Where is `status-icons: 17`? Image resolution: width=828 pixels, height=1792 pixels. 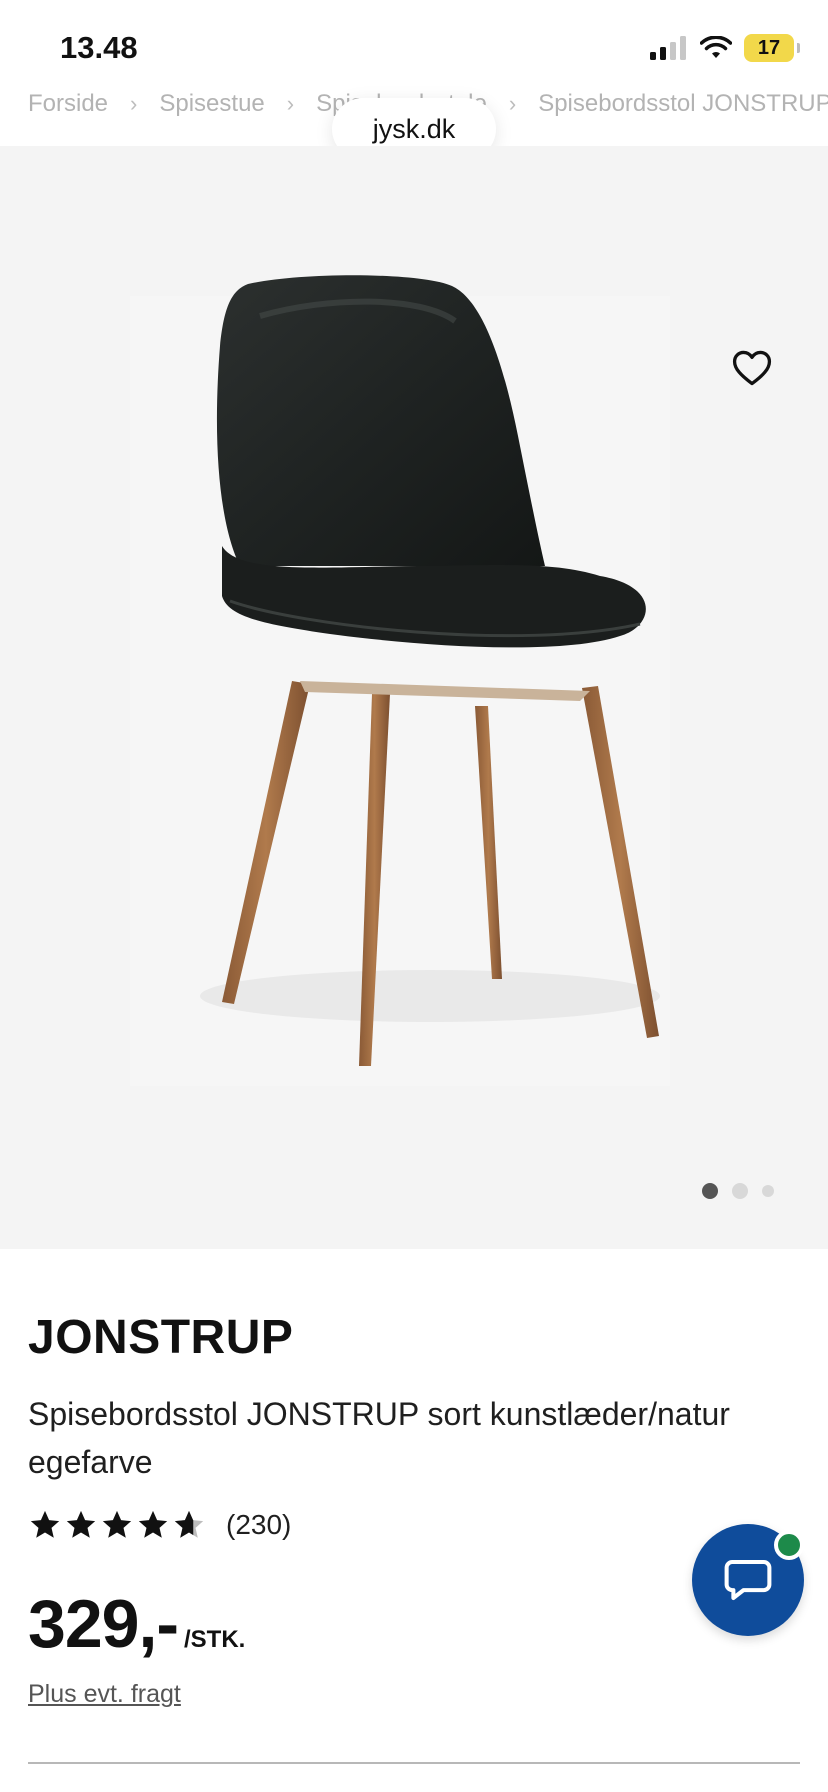 status-icons: 17 is located at coordinates (725, 48).